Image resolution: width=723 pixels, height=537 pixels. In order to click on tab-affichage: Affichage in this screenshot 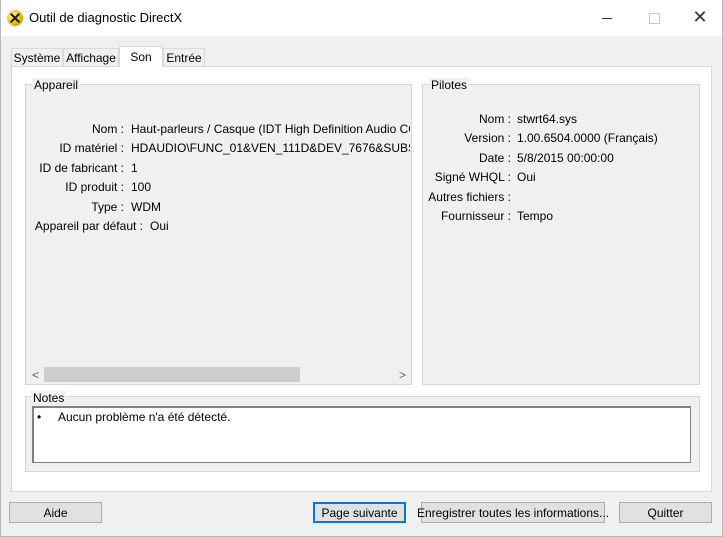, I will do `click(91, 57)`.